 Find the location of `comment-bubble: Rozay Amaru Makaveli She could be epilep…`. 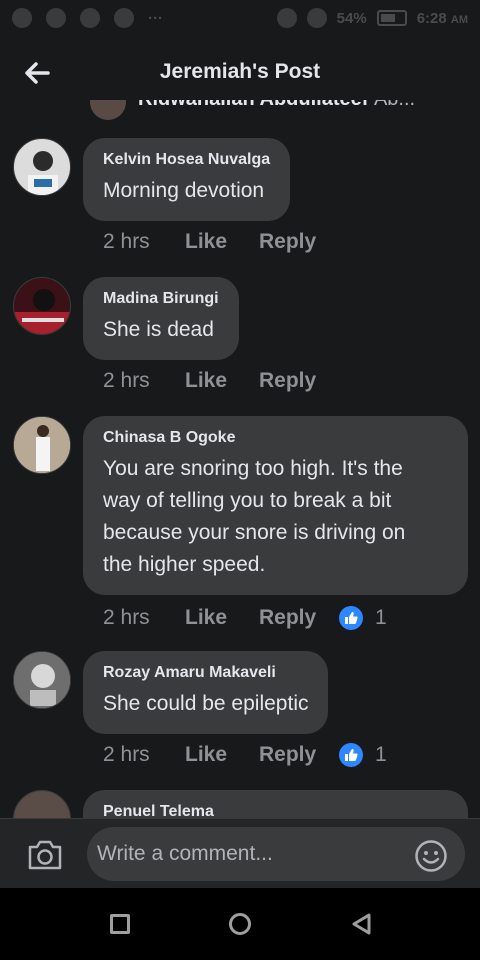

comment-bubble: Rozay Amaru Makaveli She could be epilep… is located at coordinates (206, 692).